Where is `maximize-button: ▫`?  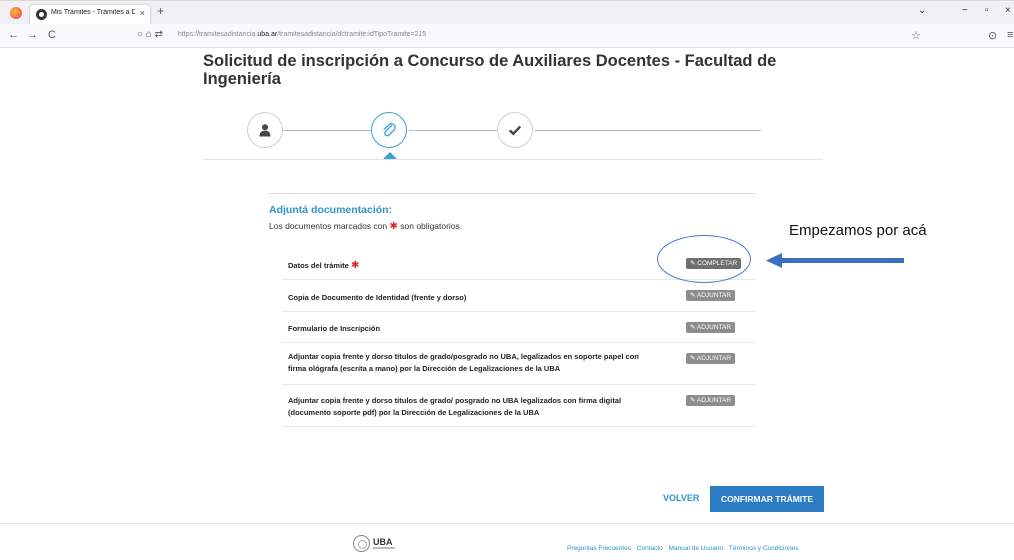
maximize-button: ▫ is located at coordinates (987, 10).